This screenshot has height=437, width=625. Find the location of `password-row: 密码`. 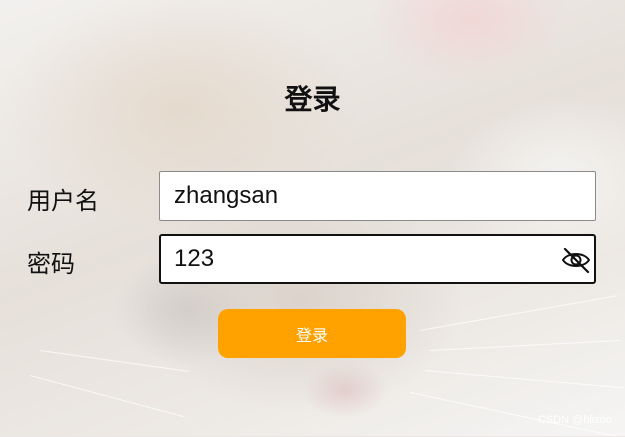

password-row: 密码 is located at coordinates (312, 259).